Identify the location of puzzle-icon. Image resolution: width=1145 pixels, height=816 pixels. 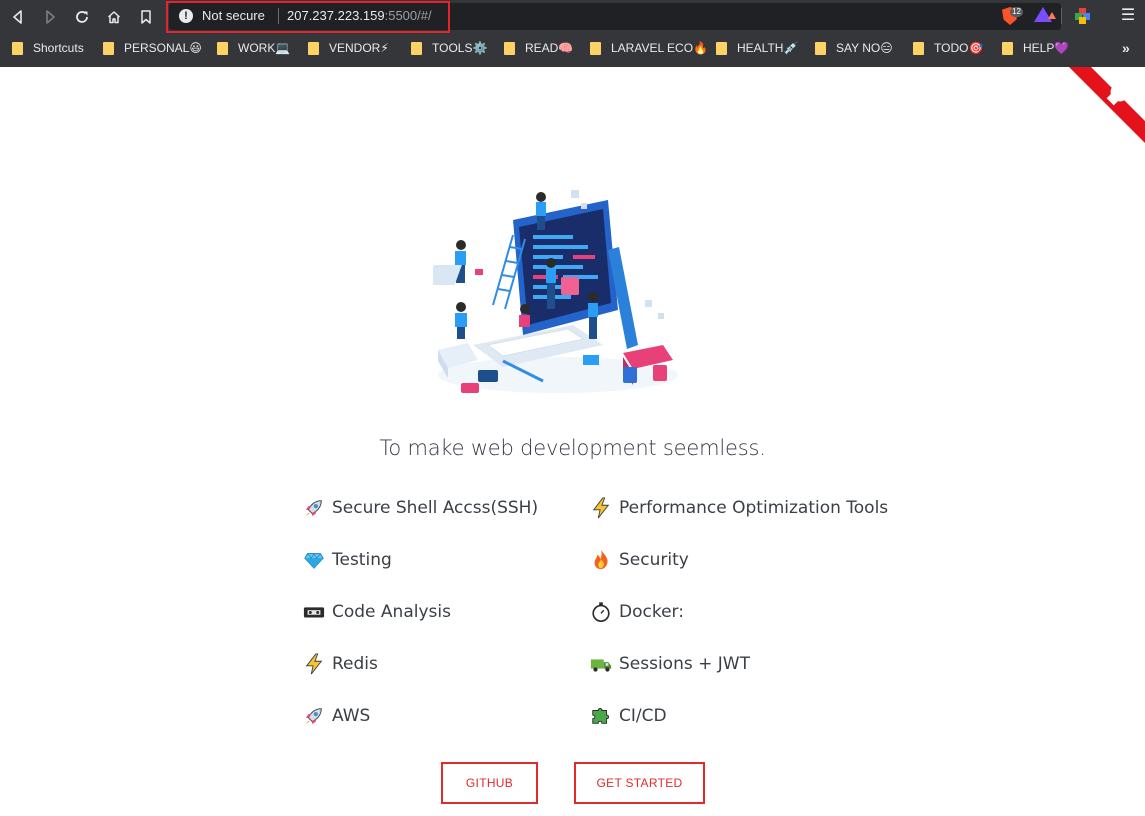
(601, 716).